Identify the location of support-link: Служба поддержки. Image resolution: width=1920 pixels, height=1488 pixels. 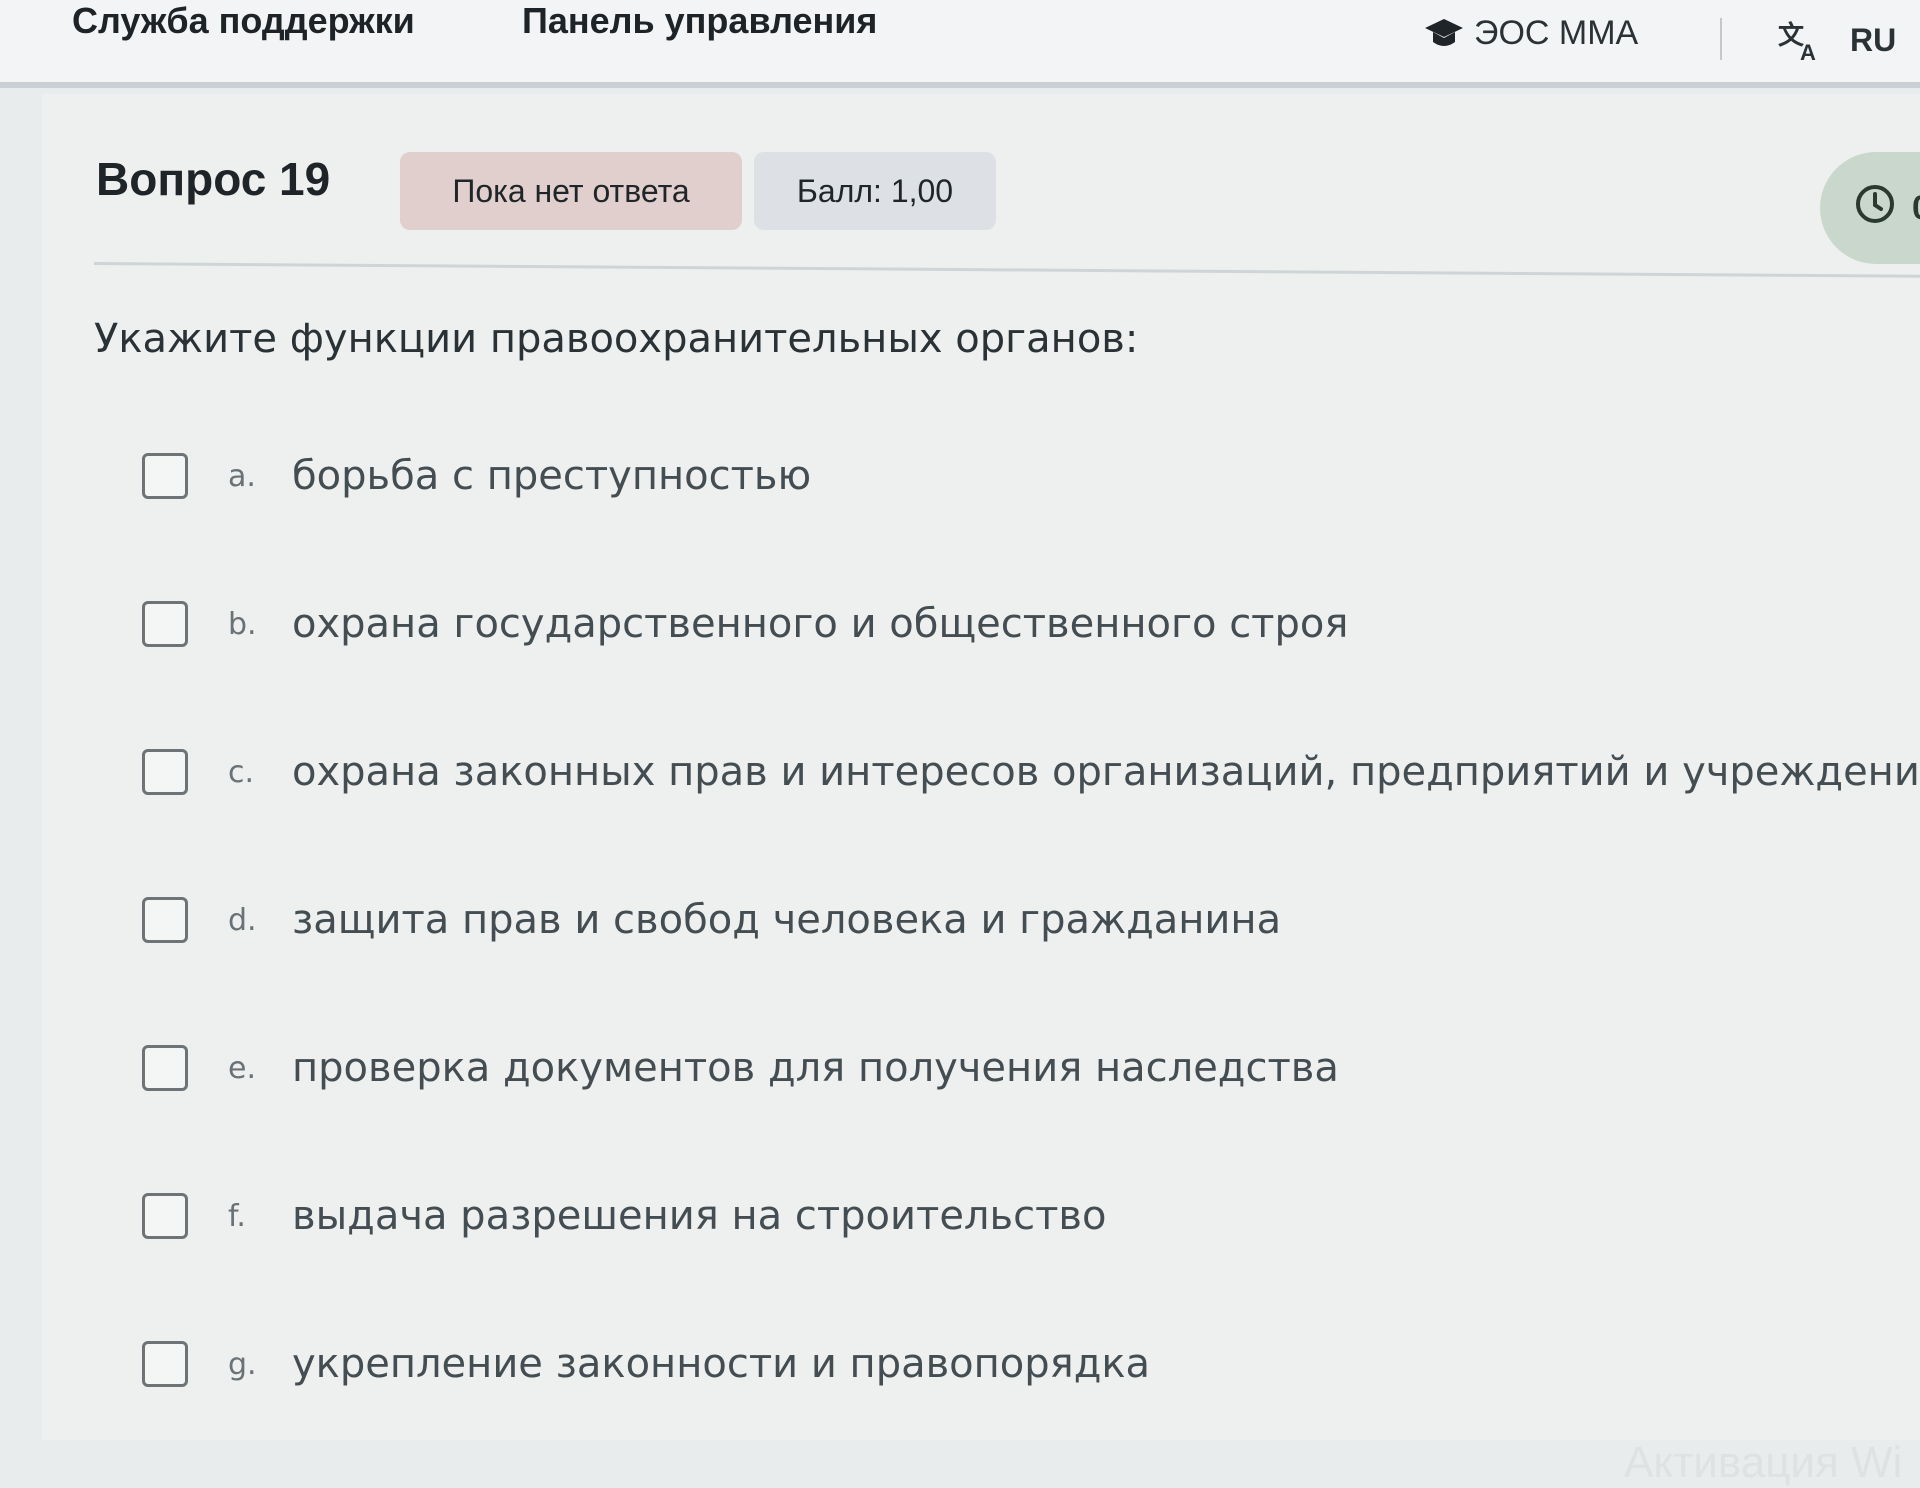
(243, 21).